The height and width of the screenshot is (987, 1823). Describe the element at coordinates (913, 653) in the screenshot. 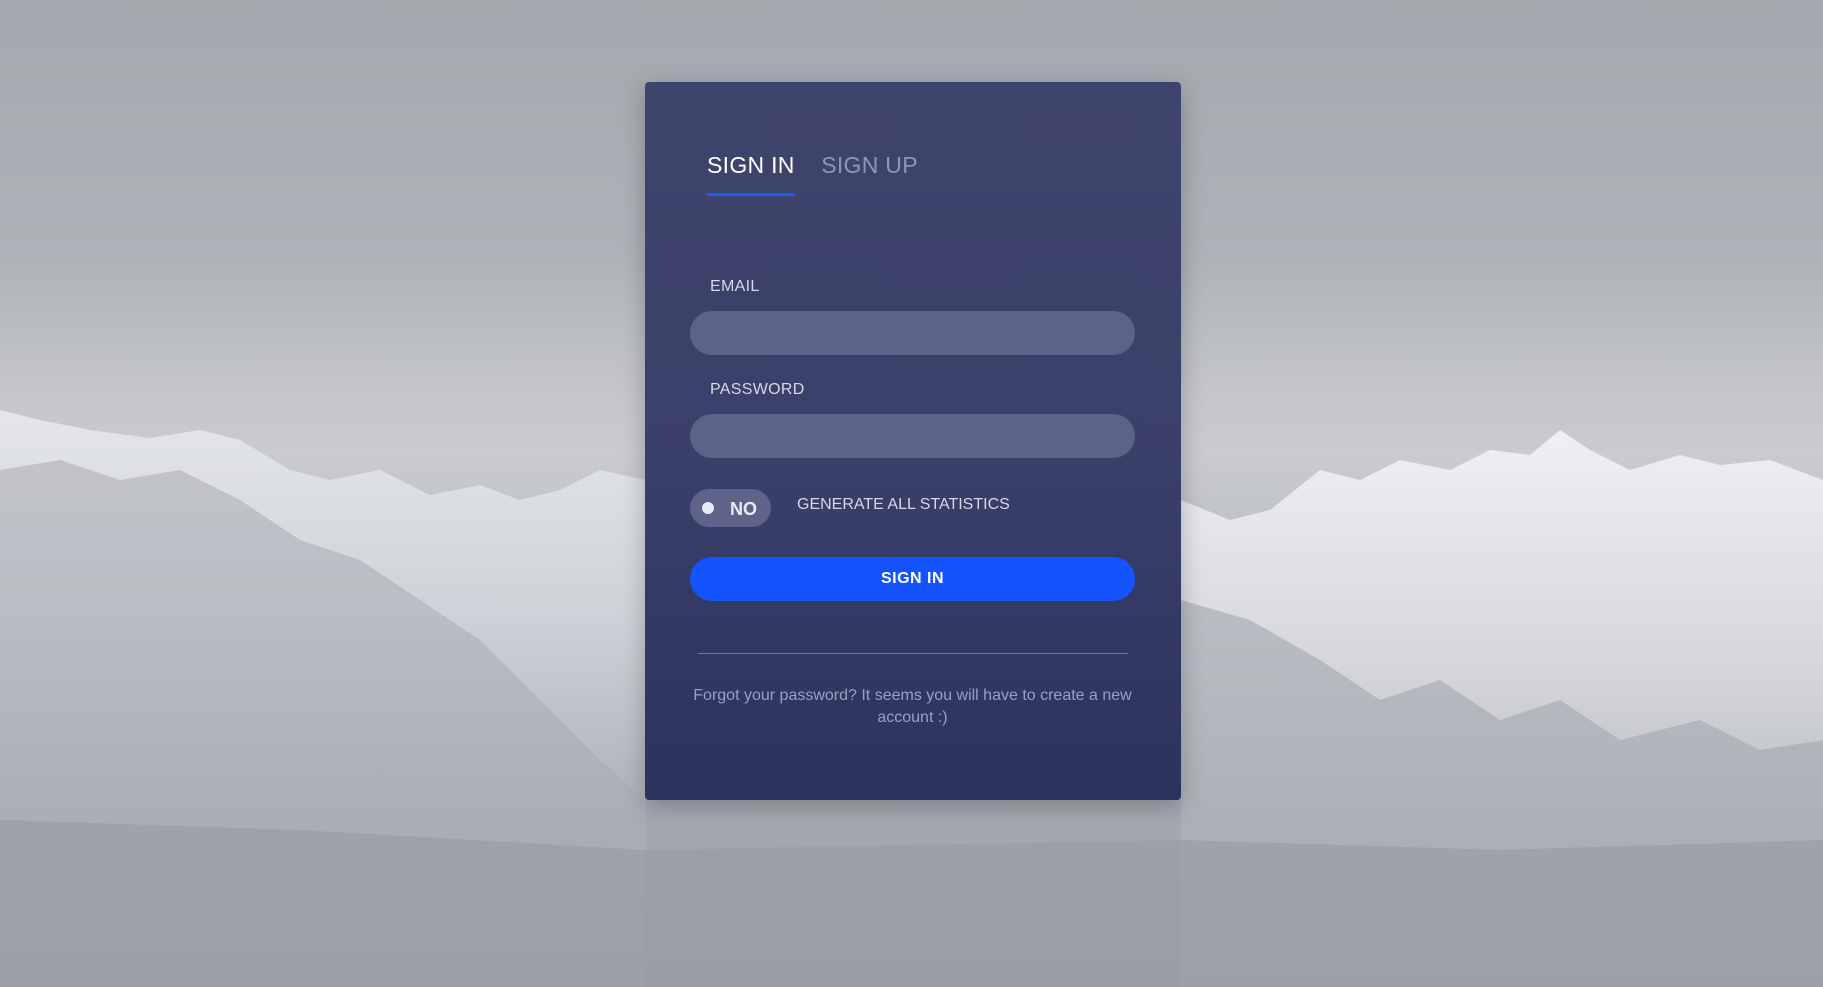

I see `divider` at that location.